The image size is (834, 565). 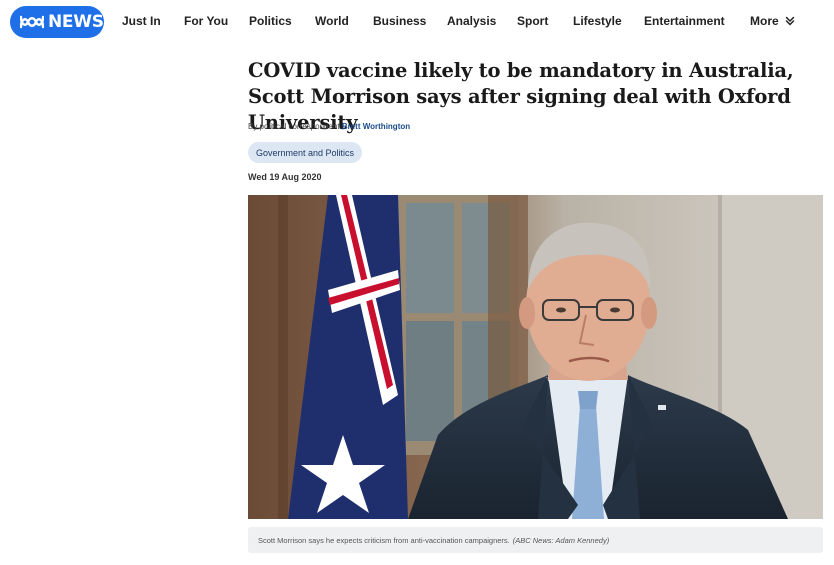 What do you see at coordinates (294, 126) in the screenshot?
I see `byline-prefix: By political correspondent` at bounding box center [294, 126].